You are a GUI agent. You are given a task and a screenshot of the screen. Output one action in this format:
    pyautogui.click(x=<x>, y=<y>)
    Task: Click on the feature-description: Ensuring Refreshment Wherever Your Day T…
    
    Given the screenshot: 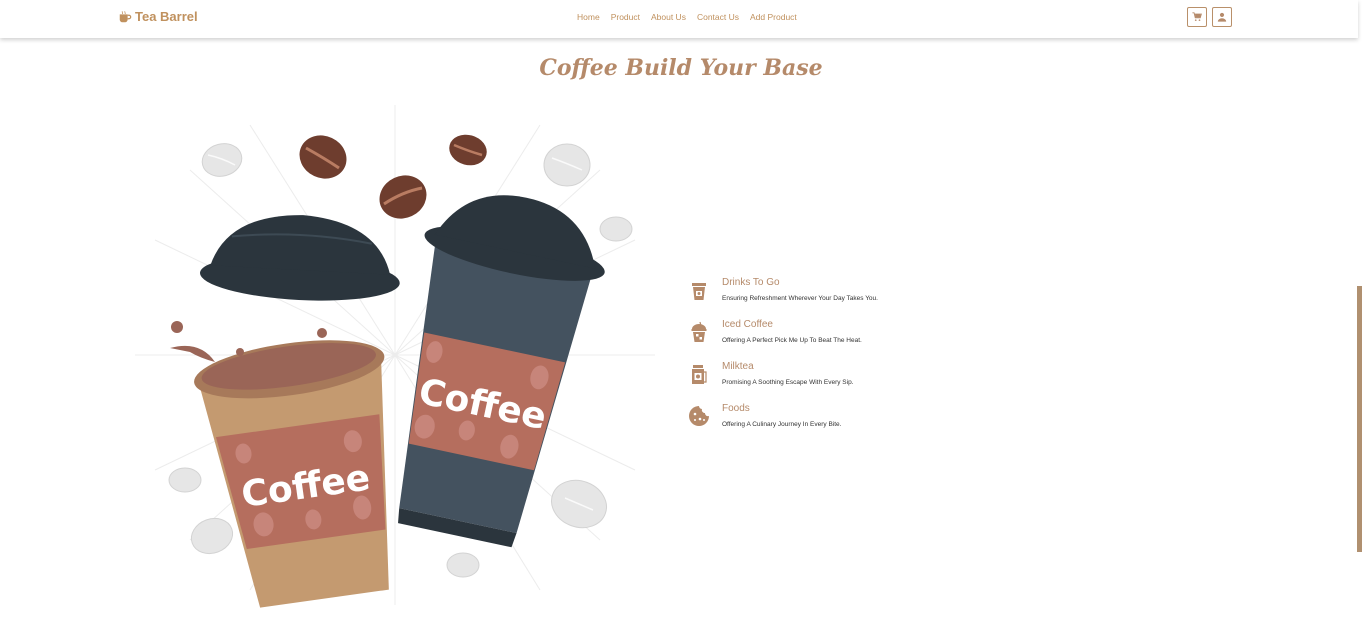 What is the action you would take?
    pyautogui.click(x=800, y=298)
    